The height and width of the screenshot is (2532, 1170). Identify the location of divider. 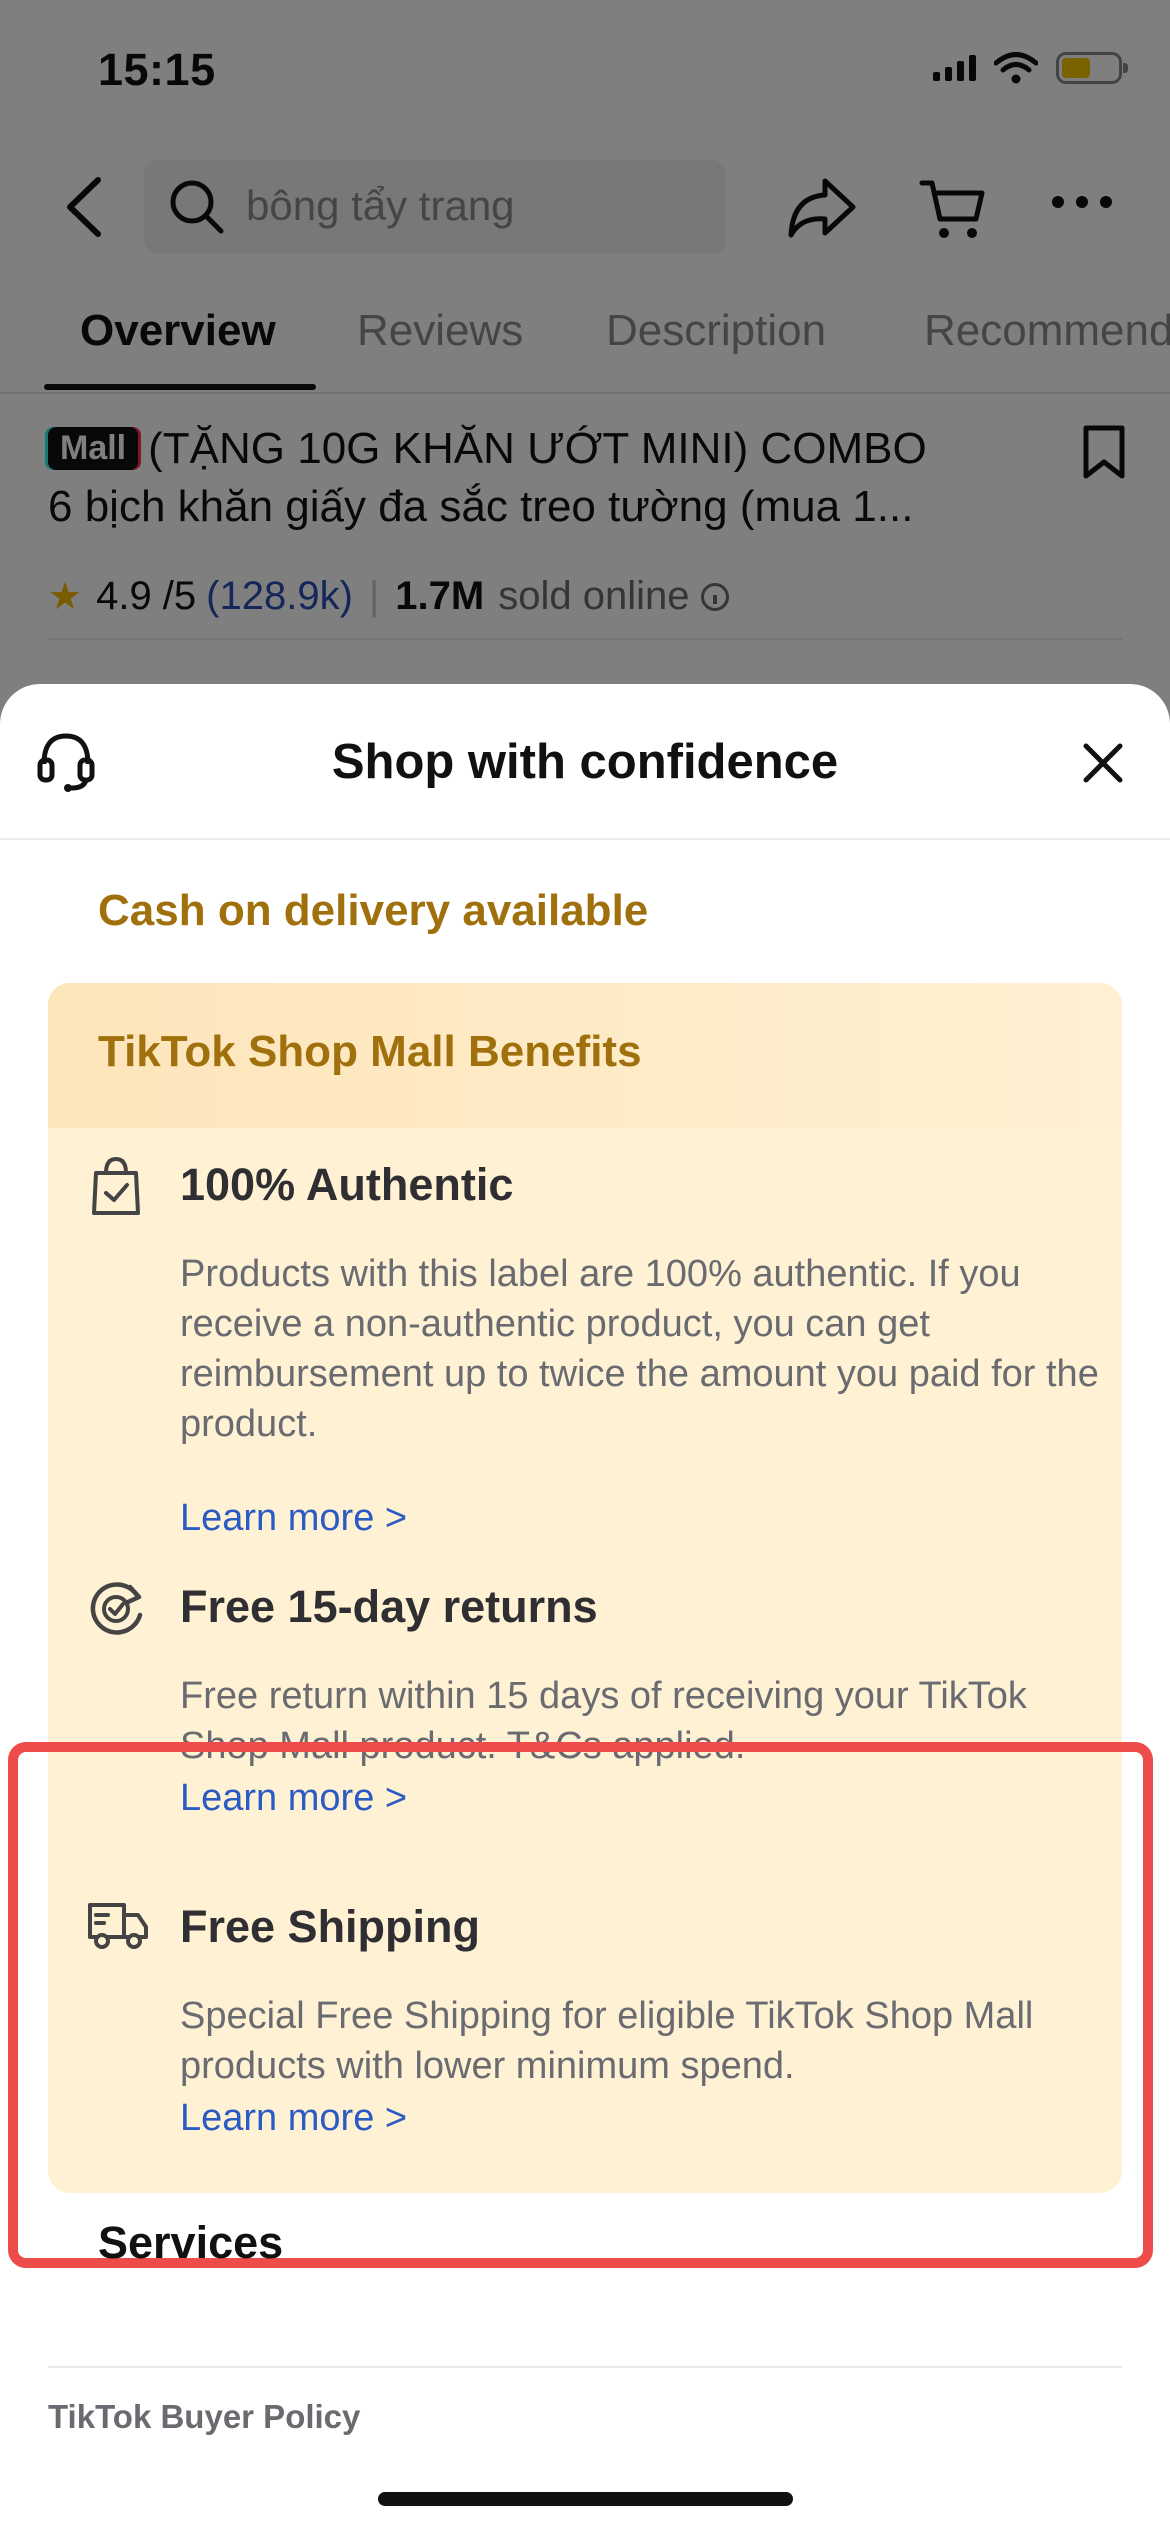
(585, 2367).